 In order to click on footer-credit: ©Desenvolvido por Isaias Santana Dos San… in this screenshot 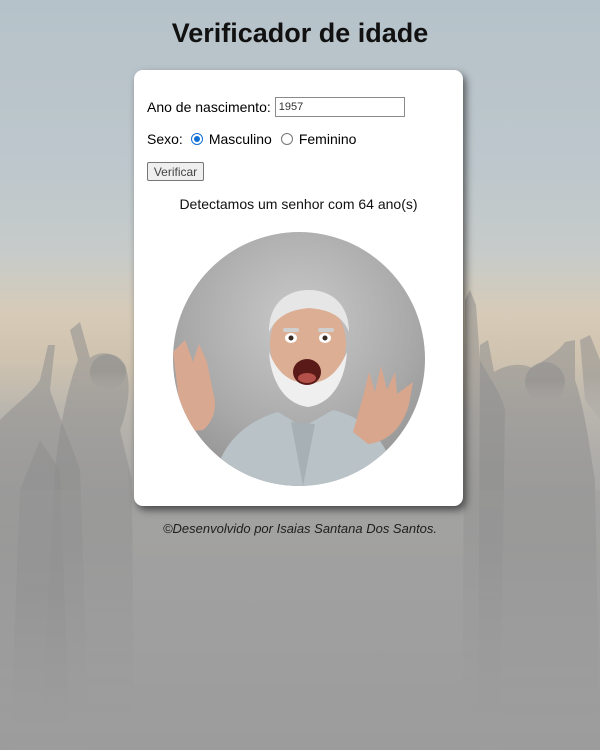, I will do `click(300, 528)`.